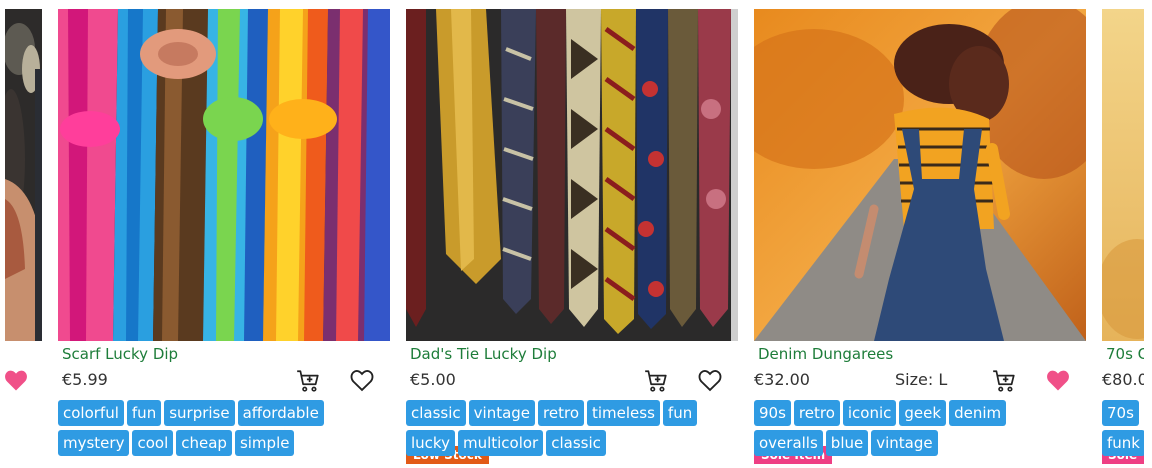 This screenshot has width=1152, height=468. Describe the element at coordinates (91, 413) in the screenshot. I see `tag-chip: colorful` at that location.